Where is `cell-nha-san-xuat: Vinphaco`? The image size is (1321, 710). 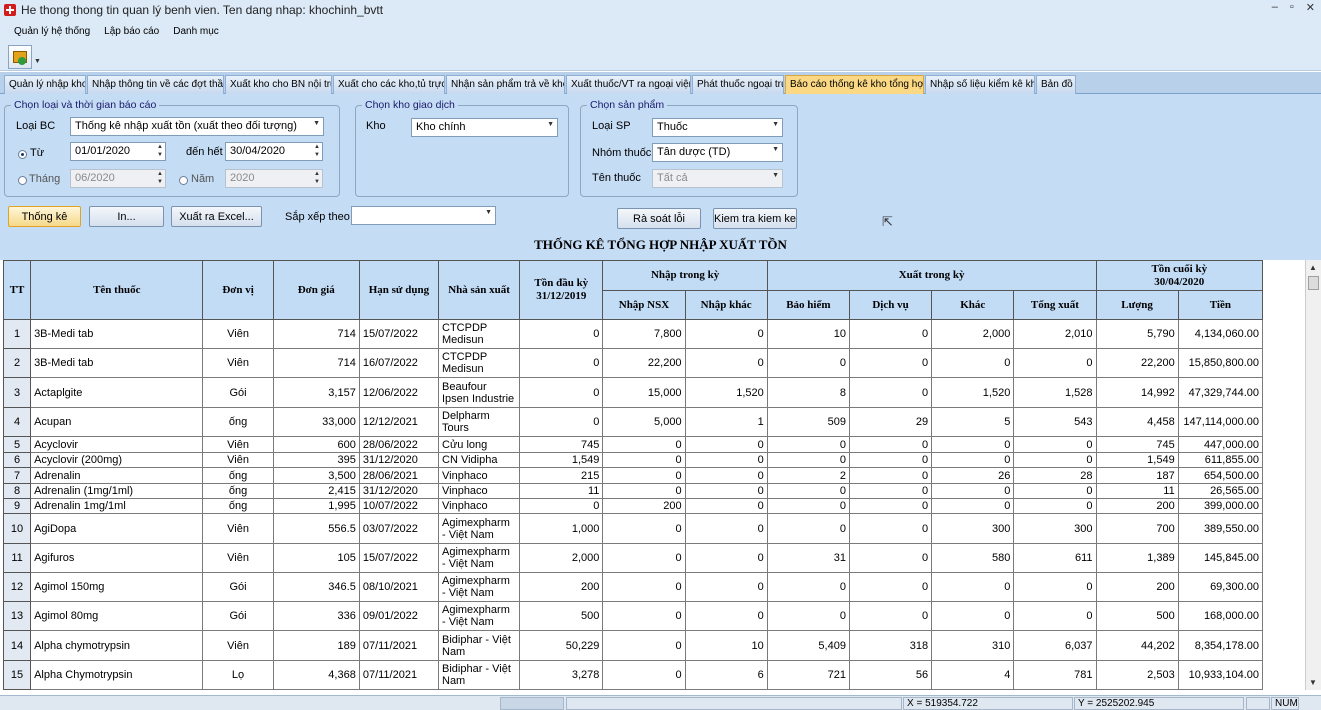 cell-nha-san-xuat: Vinphaco is located at coordinates (479, 491).